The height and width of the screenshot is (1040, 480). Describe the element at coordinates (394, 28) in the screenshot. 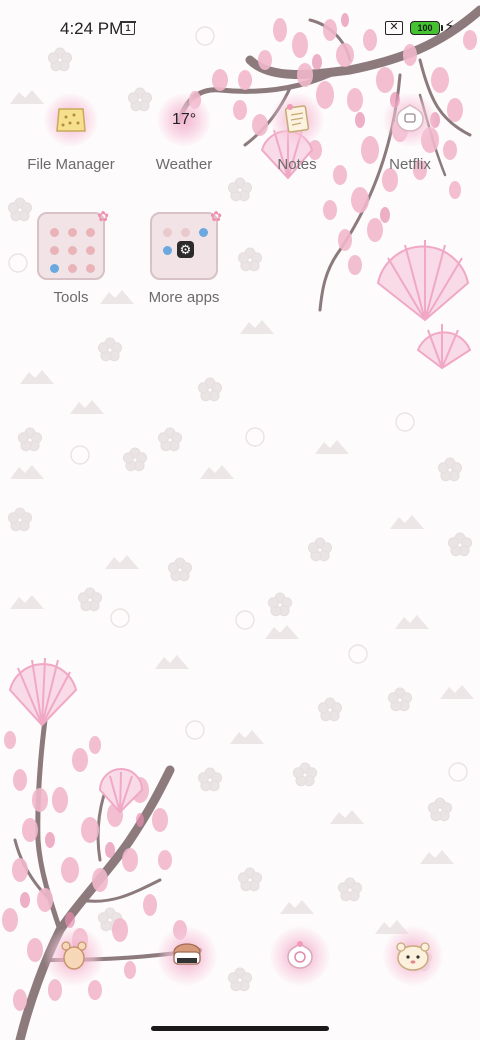

I see `no-sim-icon: ✕` at that location.